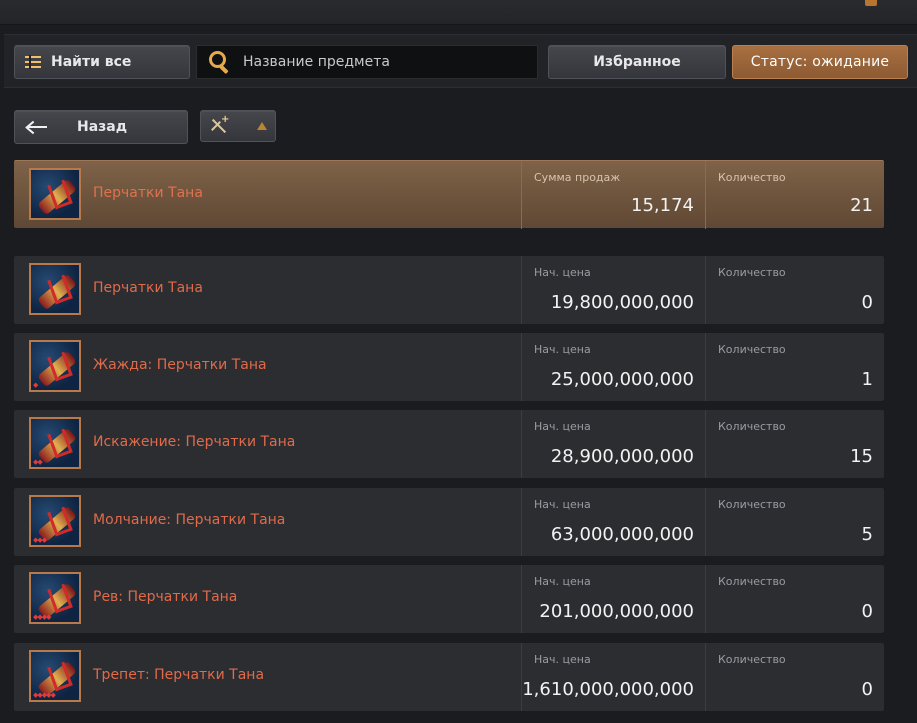  Describe the element at coordinates (637, 62) in the screenshot. I see `favorites-button: Избранное` at that location.